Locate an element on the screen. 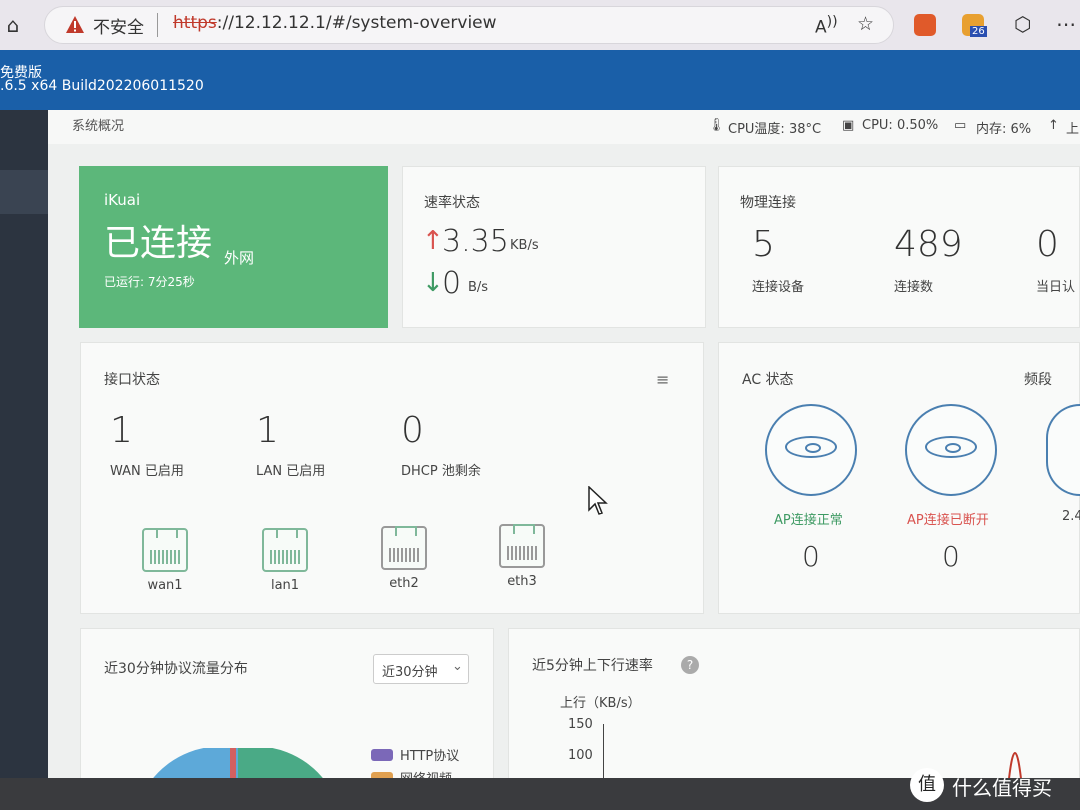 This screenshot has height=810, width=1080. cpu-usage: CPU: 0.50% is located at coordinates (900, 125).